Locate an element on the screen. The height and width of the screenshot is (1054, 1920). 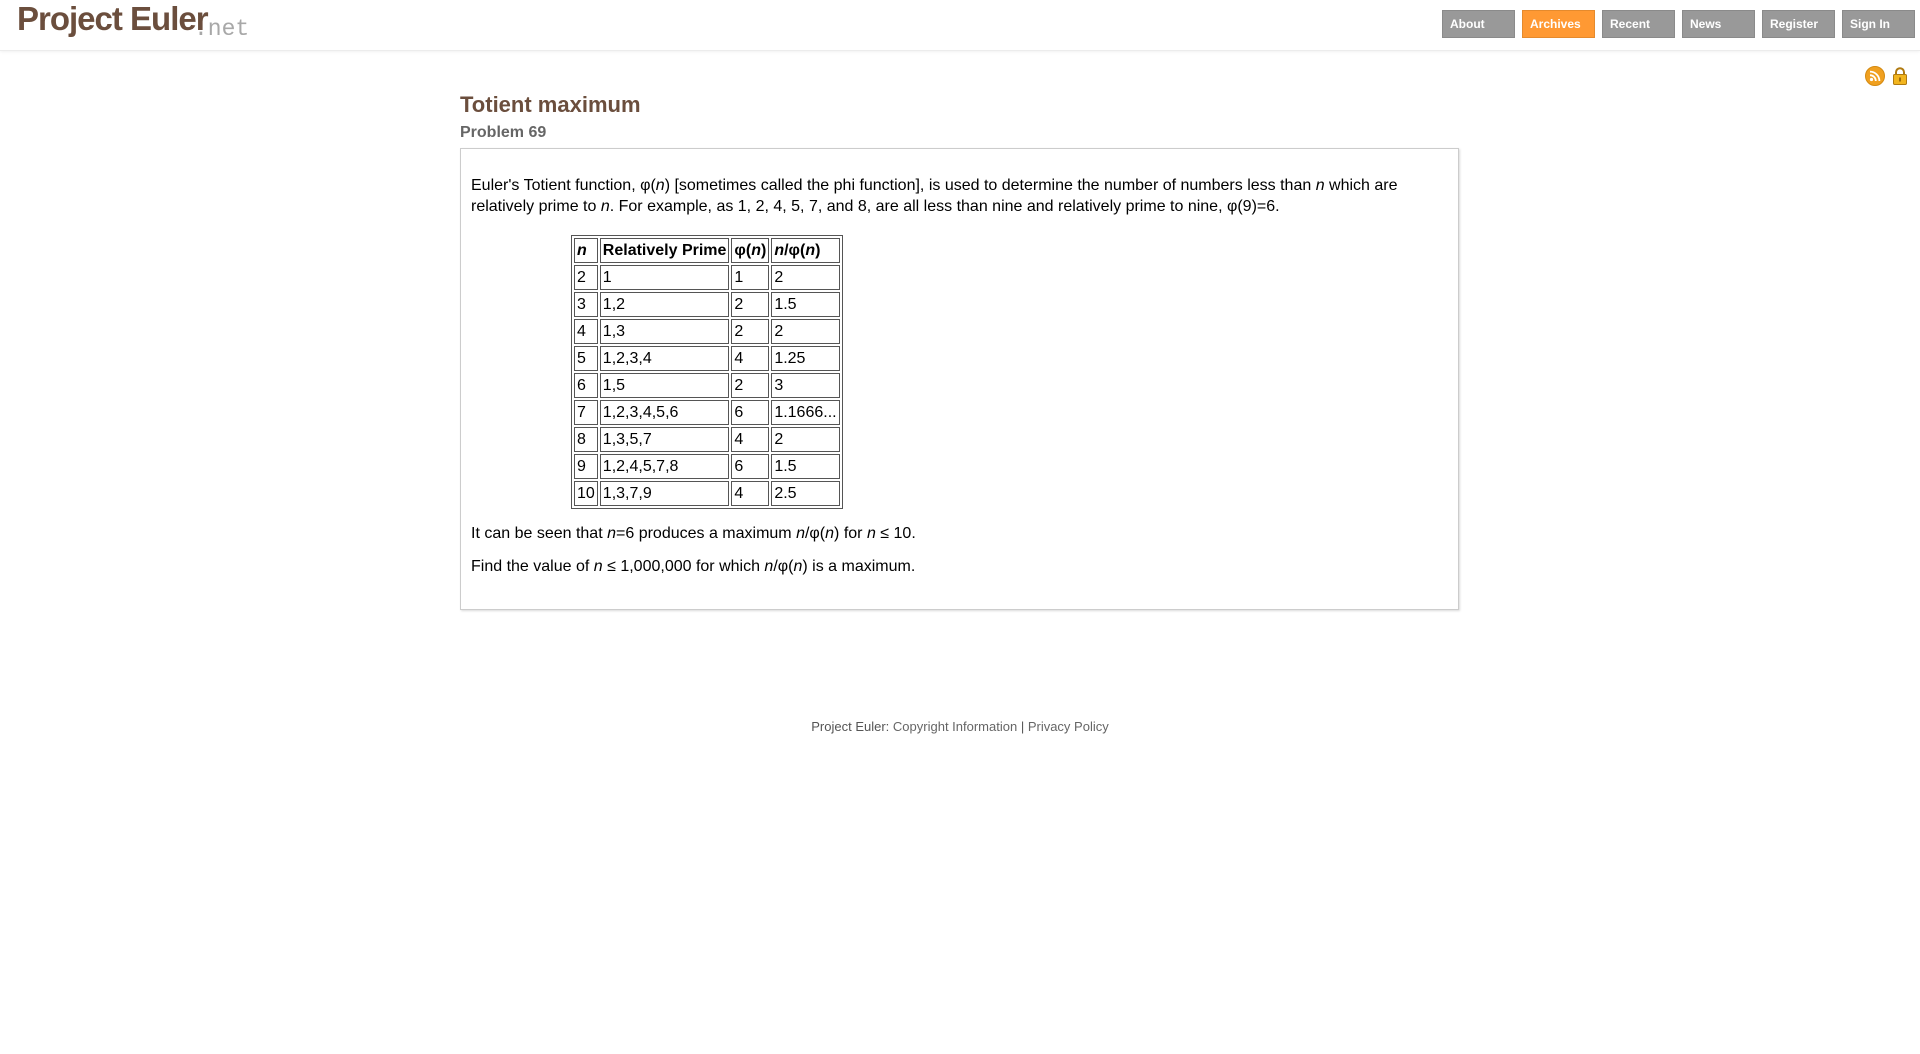
cell-n: 10 is located at coordinates (586, 493).